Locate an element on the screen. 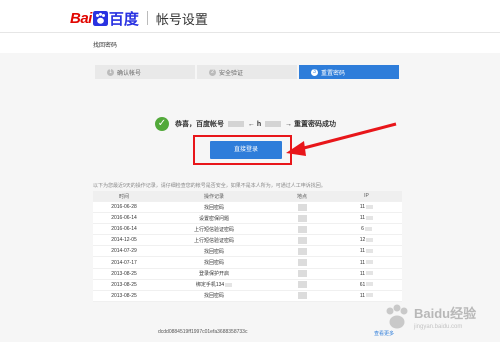 The image size is (500, 342). table-row: 2016-06-28 找回密码 11 is located at coordinates (247, 208).